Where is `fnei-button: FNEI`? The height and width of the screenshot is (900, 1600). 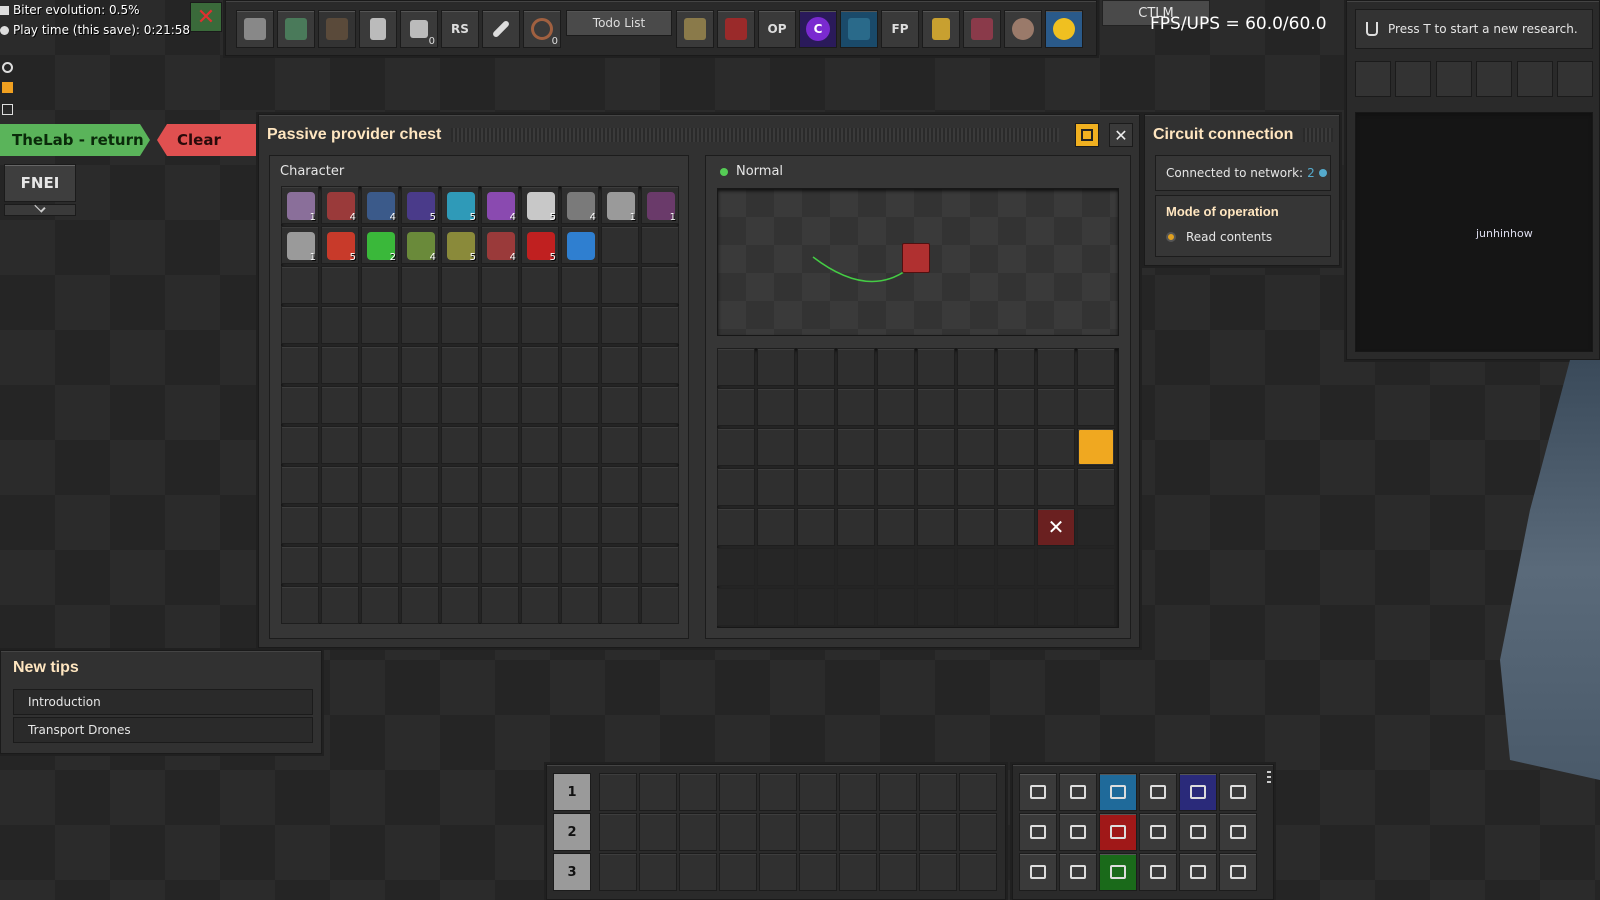 fnei-button: FNEI is located at coordinates (40, 183).